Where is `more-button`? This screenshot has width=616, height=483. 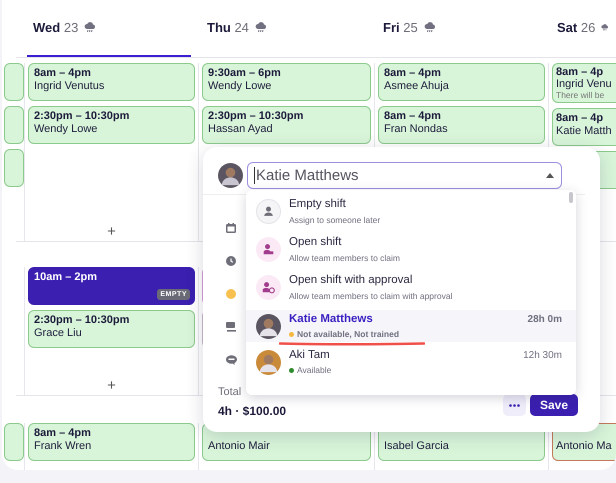
more-button is located at coordinates (514, 405).